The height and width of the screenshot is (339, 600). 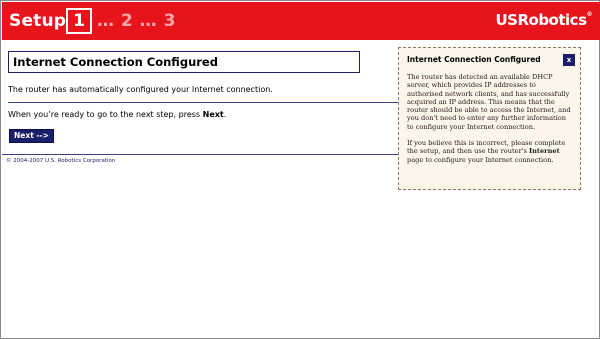 What do you see at coordinates (544, 151) in the screenshot?
I see `internet-page-reference: Internet` at bounding box center [544, 151].